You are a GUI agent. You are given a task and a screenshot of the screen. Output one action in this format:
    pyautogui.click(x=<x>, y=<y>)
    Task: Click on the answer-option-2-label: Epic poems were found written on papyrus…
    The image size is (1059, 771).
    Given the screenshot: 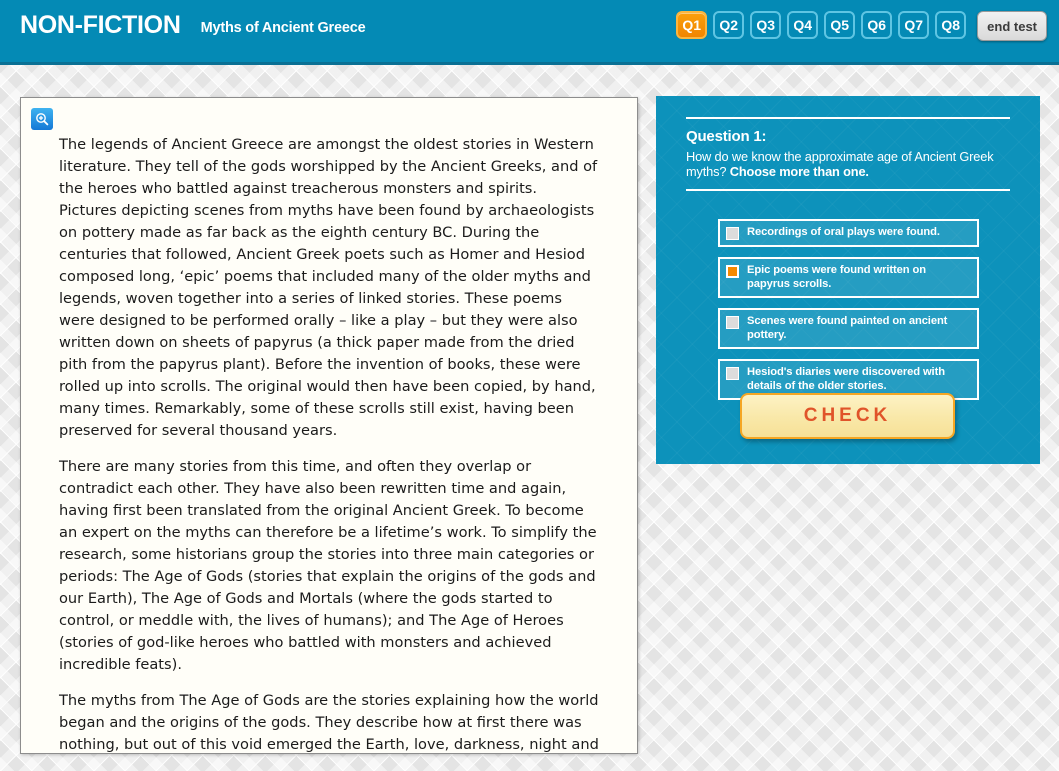 What is the action you would take?
    pyautogui.click(x=836, y=277)
    